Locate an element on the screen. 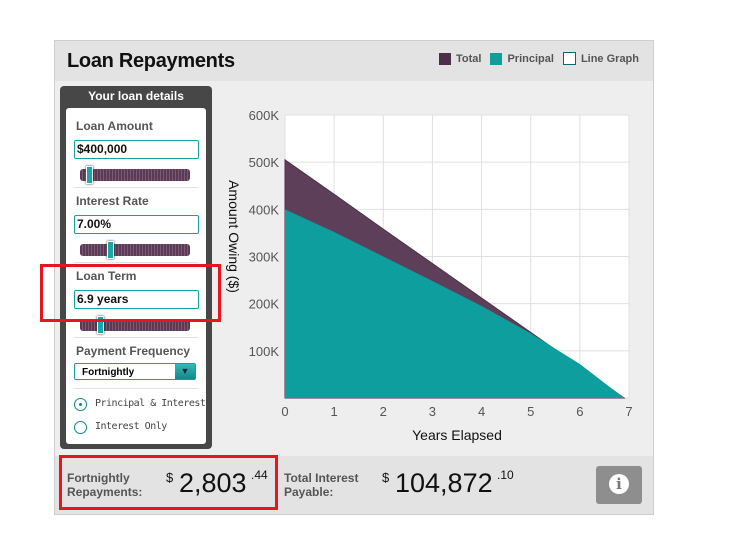 The height and width of the screenshot is (555, 730). y-tick-label: 200K is located at coordinates (264, 304).